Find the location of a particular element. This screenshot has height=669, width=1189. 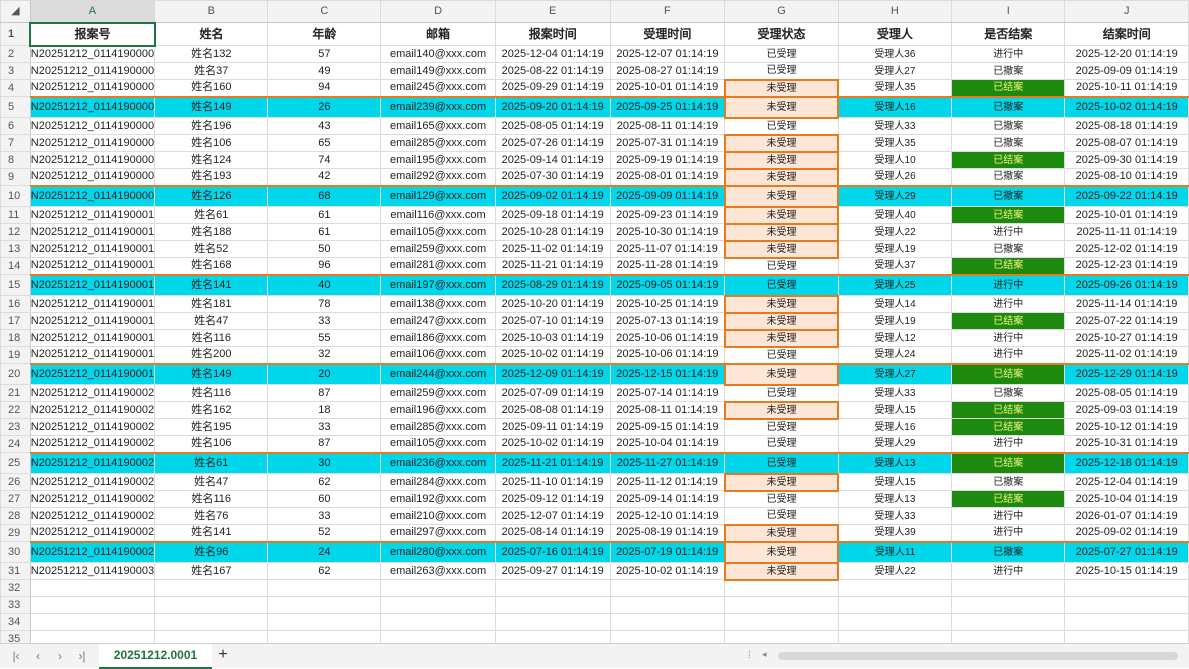

cell-name: 姓名106 is located at coordinates (211, 143).